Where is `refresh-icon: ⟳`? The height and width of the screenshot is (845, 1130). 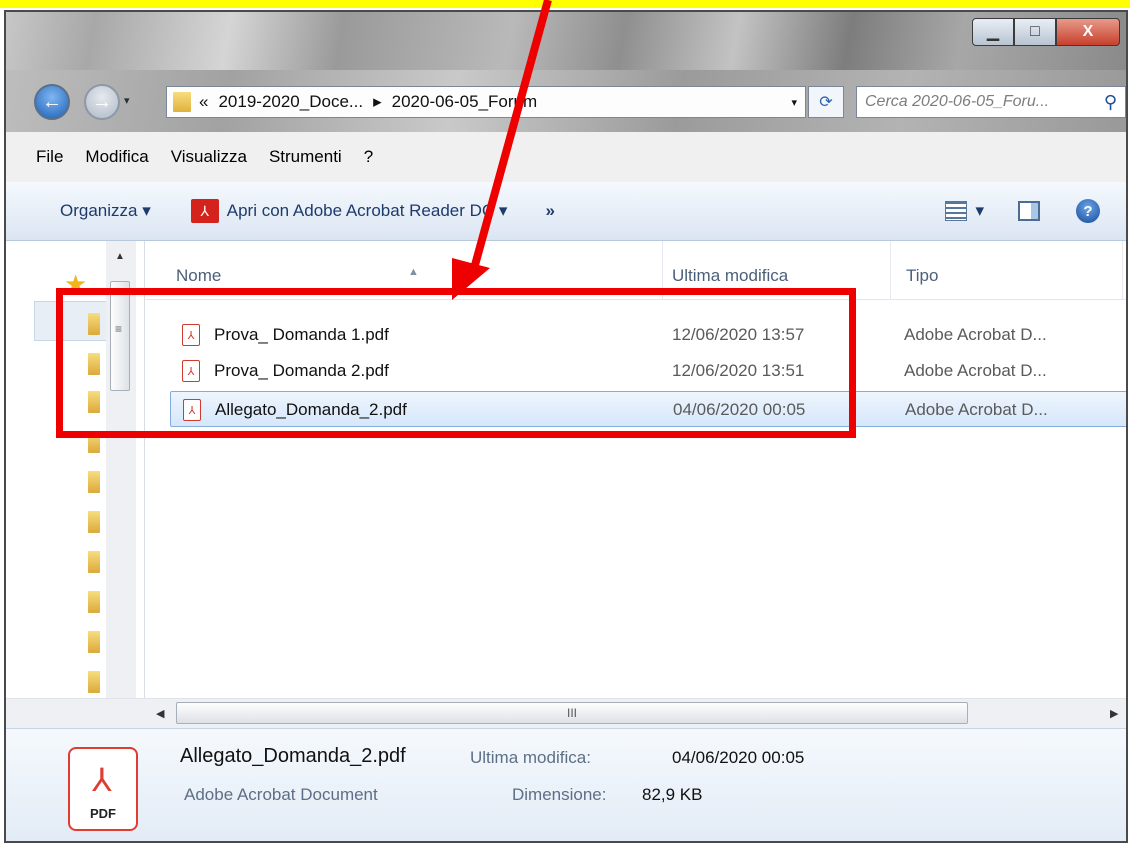
refresh-icon: ⟳ is located at coordinates (826, 102).